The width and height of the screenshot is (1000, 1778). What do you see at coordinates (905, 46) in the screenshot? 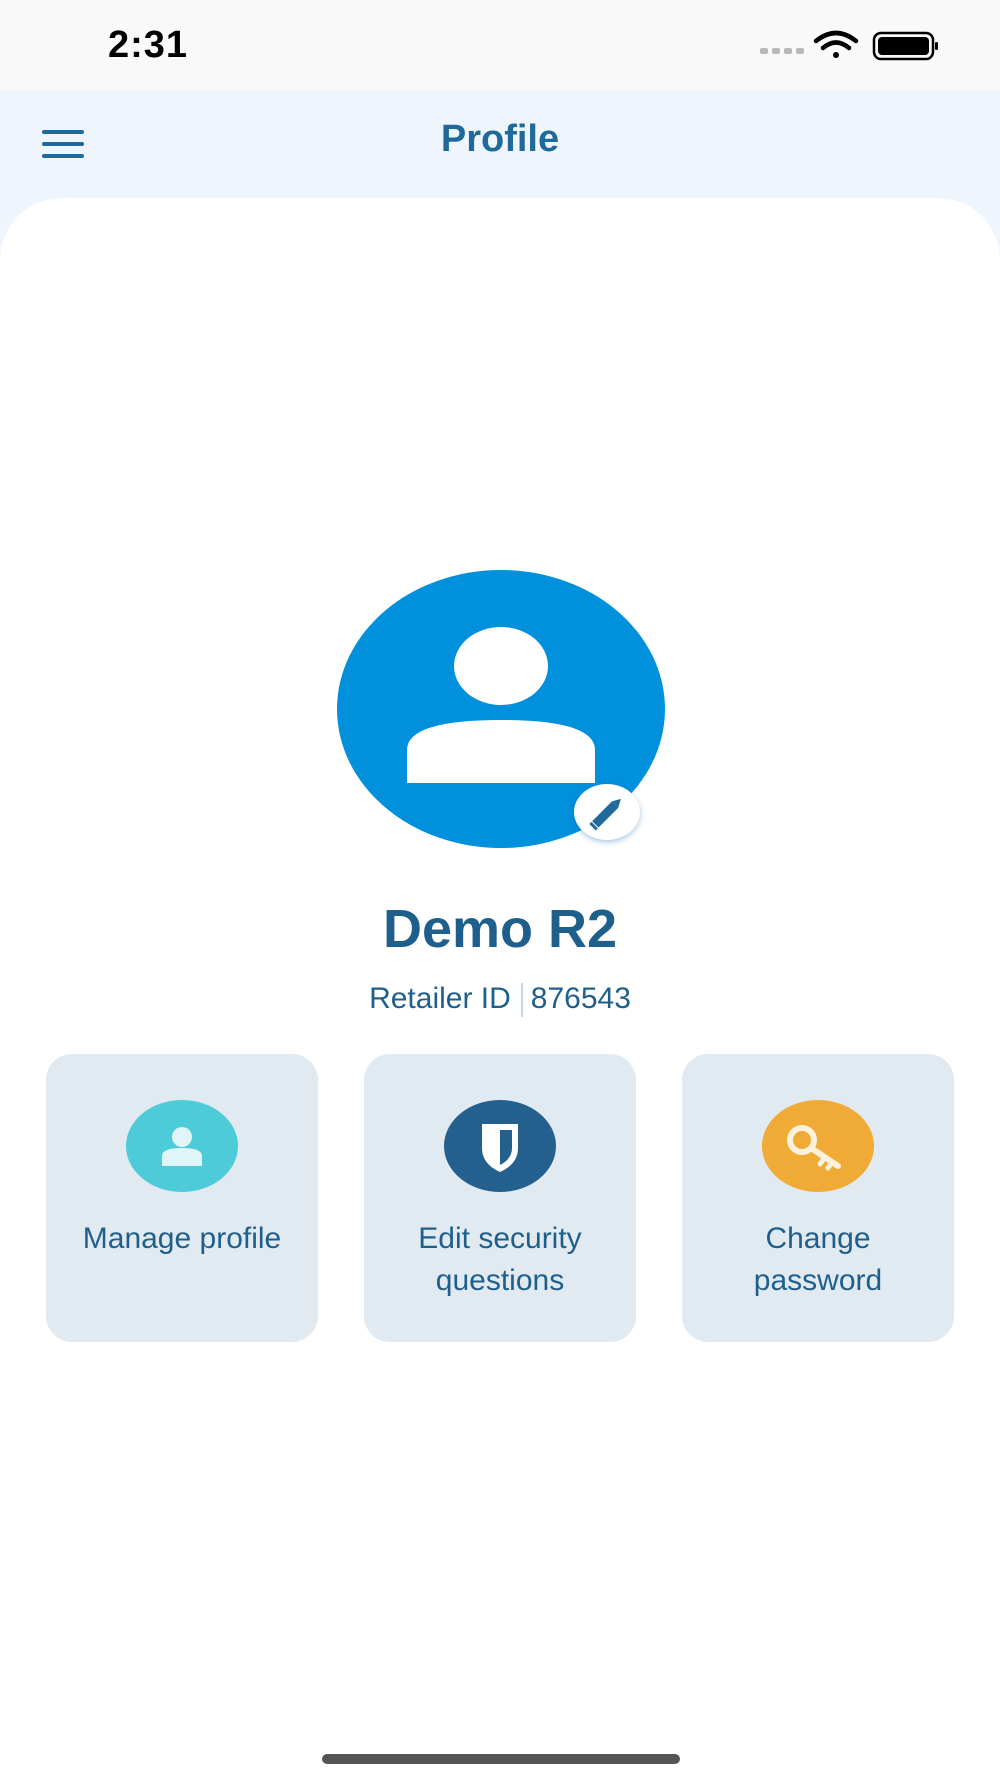
I see `battery-icon` at bounding box center [905, 46].